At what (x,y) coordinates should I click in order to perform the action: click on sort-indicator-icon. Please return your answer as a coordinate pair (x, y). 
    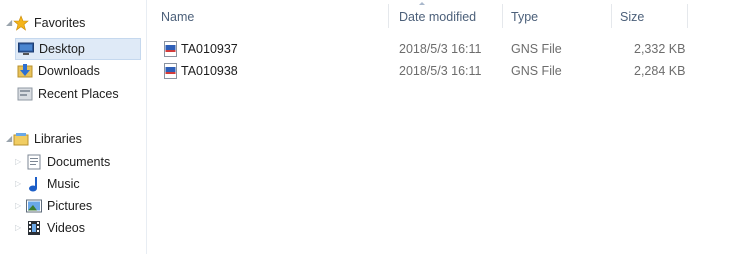
    Looking at the image, I should click on (422, 3).